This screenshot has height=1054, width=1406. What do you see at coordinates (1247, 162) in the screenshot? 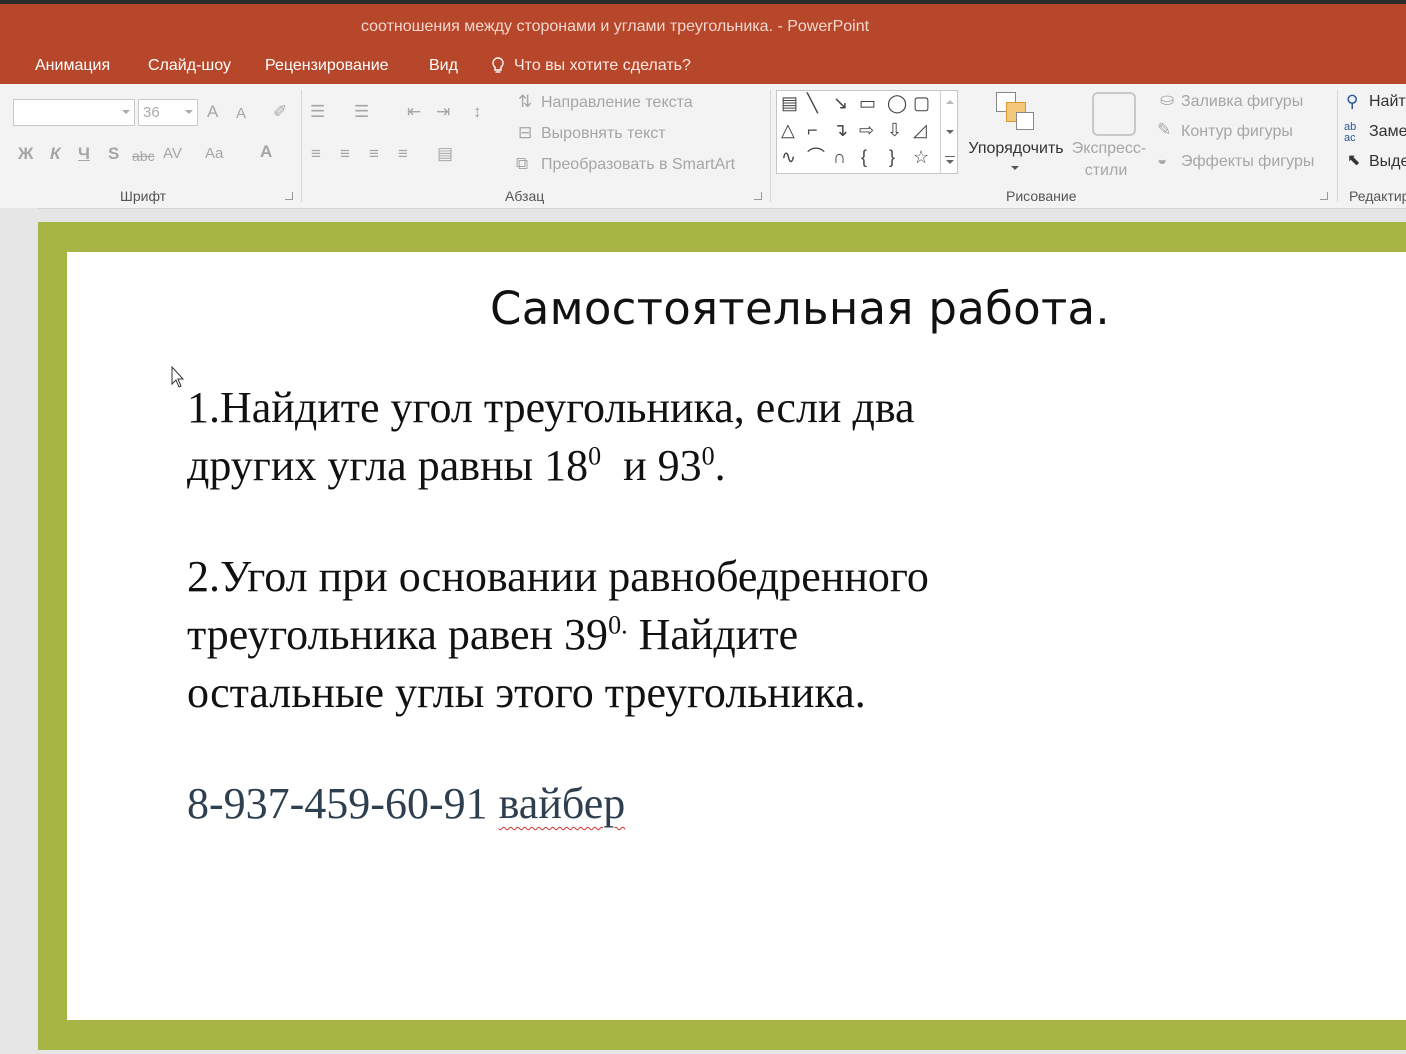
I see `shape-effects-button: Эффекты фигуры` at bounding box center [1247, 162].